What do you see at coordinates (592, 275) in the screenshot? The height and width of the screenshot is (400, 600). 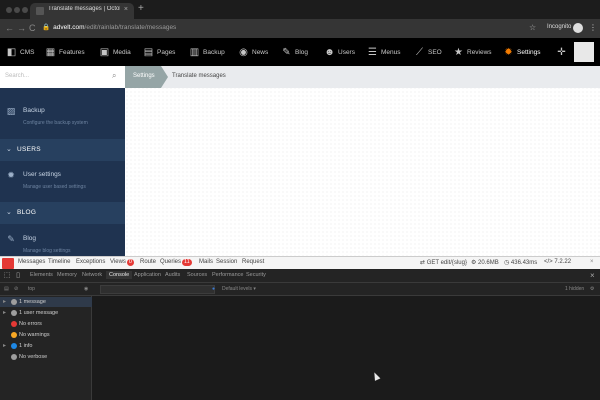 I see `devtools-close-icon: ×` at bounding box center [592, 275].